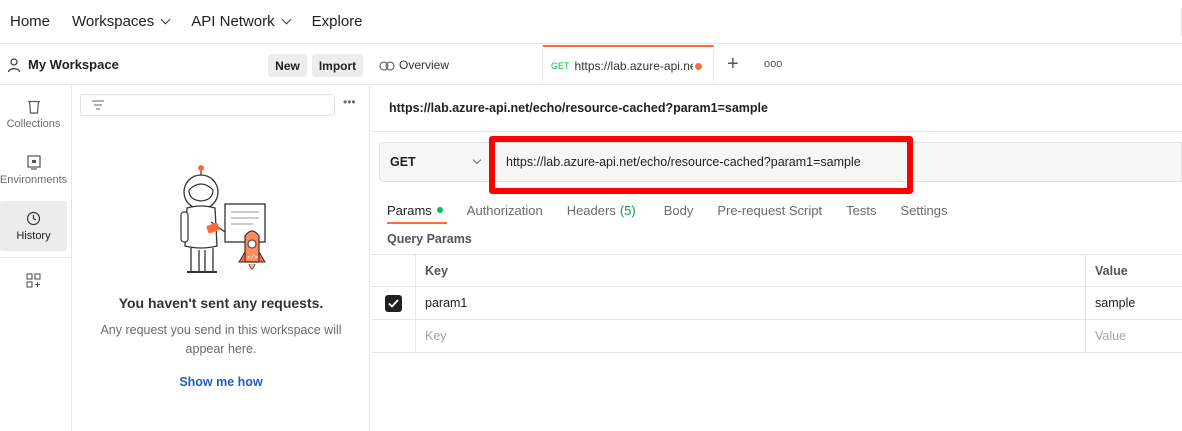 Image resolution: width=1182 pixels, height=431 pixels. I want to click on sidebar-item-environments: Environments, so click(33, 170).